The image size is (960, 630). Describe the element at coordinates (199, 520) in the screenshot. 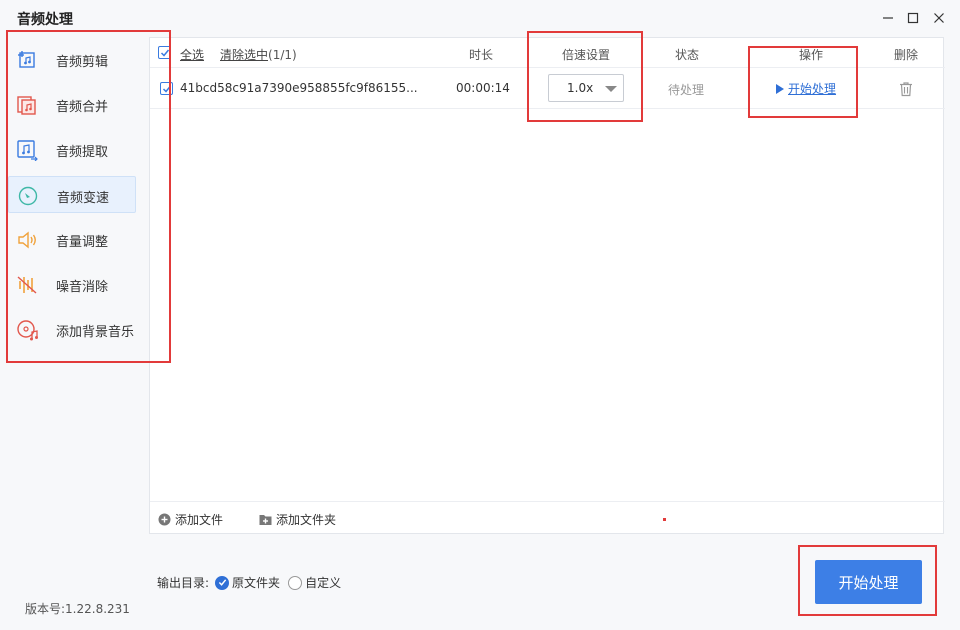

I see `add-file-label: 添加文件` at that location.